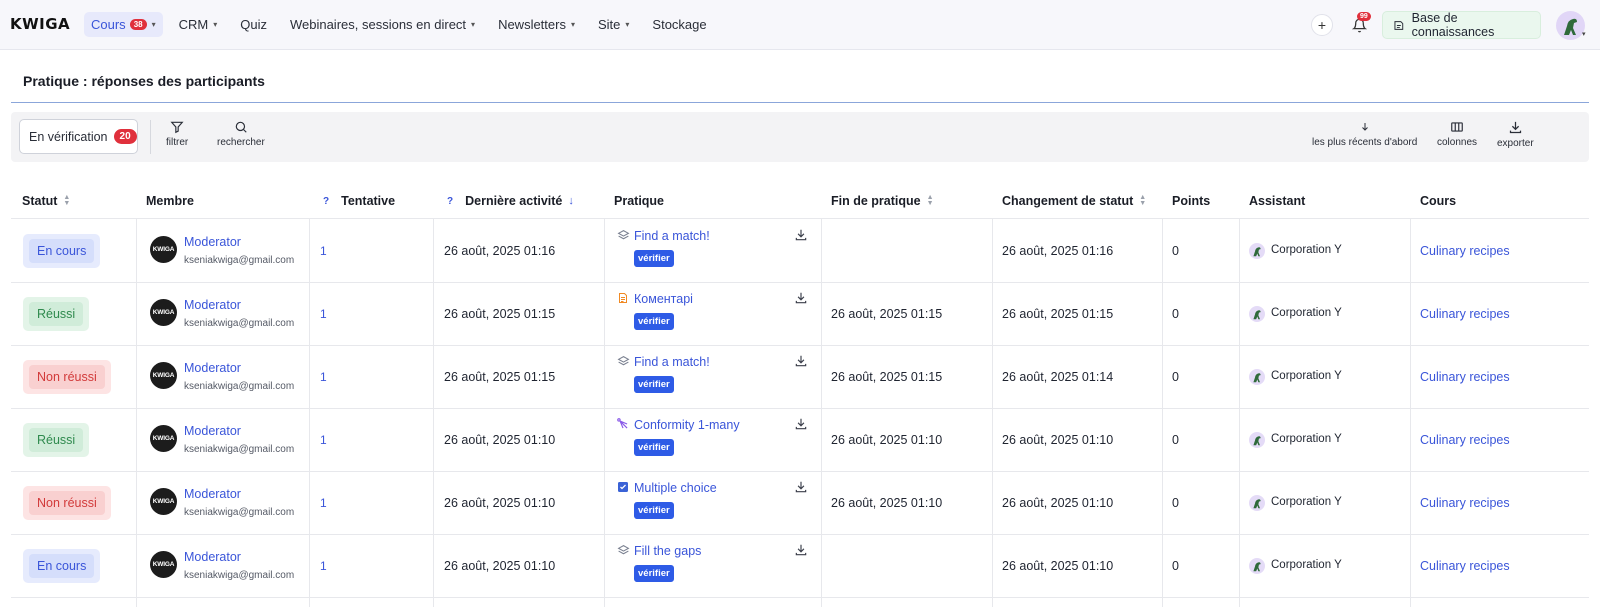  I want to click on assistant-name: Corporation Y, so click(1306, 376).